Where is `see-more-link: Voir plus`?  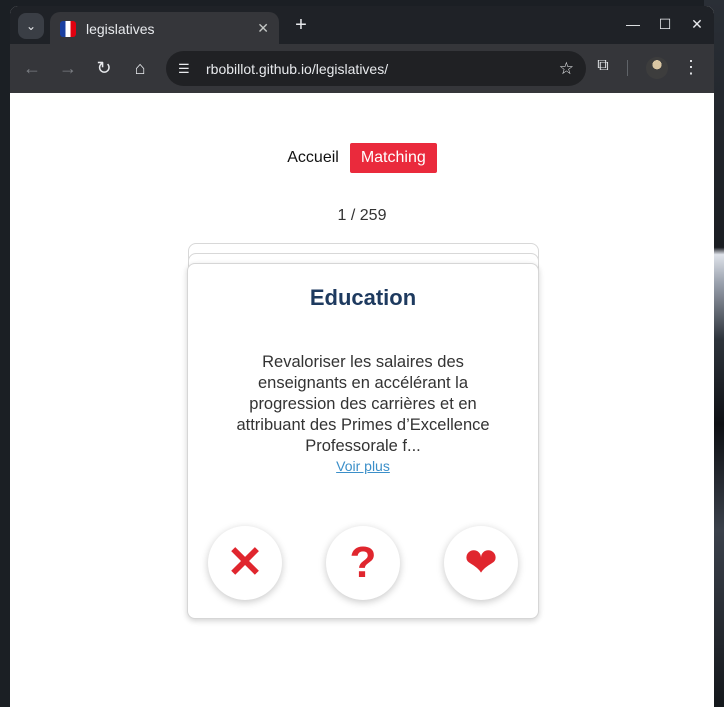 see-more-link: Voir plus is located at coordinates (363, 466).